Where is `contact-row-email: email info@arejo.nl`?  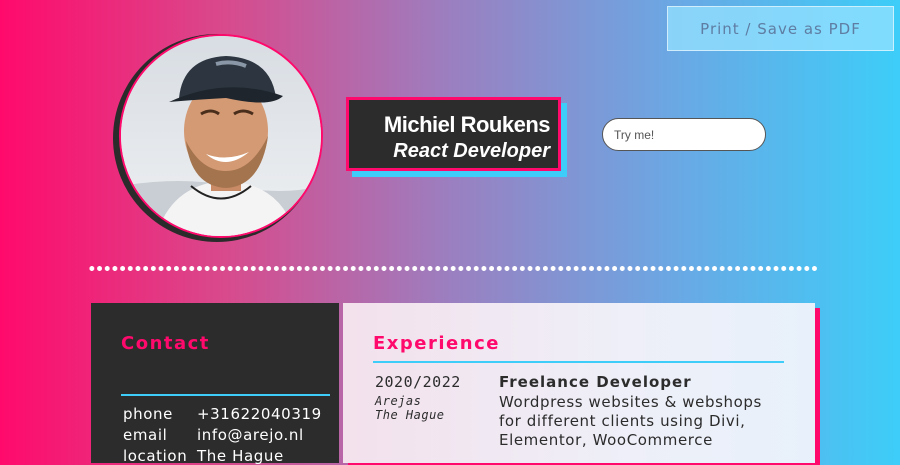
contact-row-email: email info@arejo.nl is located at coordinates (213, 435).